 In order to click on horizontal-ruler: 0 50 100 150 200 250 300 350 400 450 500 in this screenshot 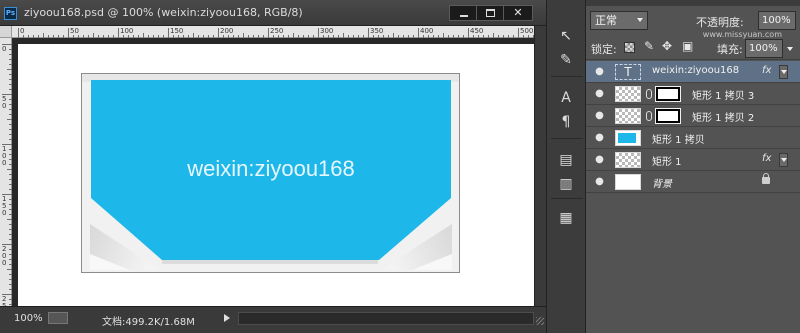, I will do `click(288, 32)`.